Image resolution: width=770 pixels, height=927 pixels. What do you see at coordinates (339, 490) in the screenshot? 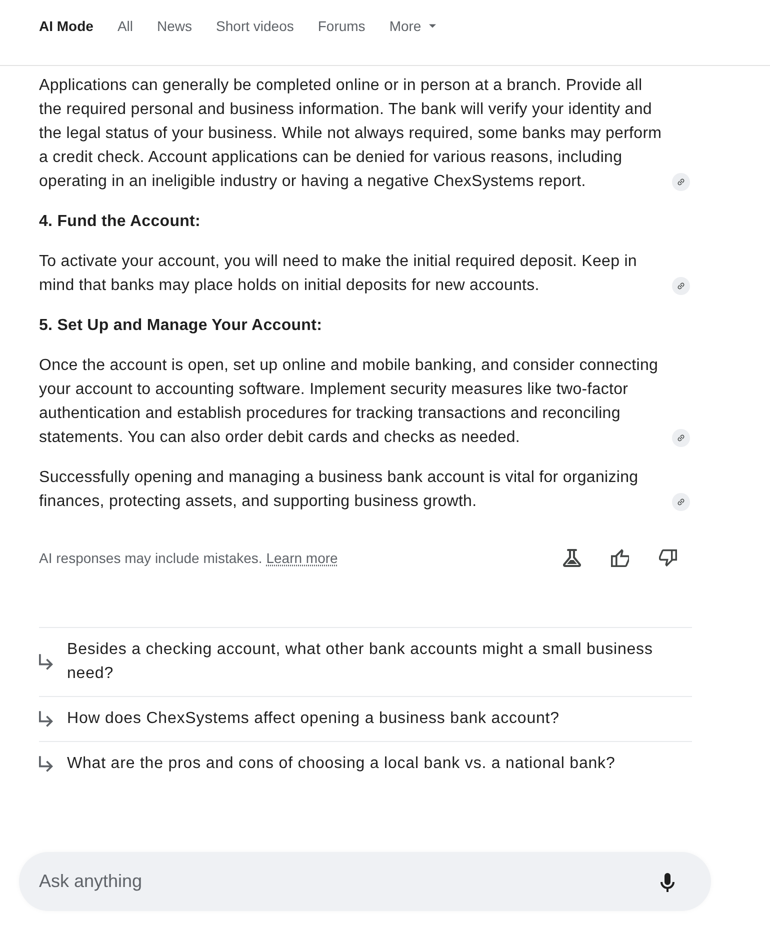
I see `paragraph-text: Successfully opening and managing a business bank account is vital for organizing finances, protecting assets, and supporting business growth.` at bounding box center [339, 490].